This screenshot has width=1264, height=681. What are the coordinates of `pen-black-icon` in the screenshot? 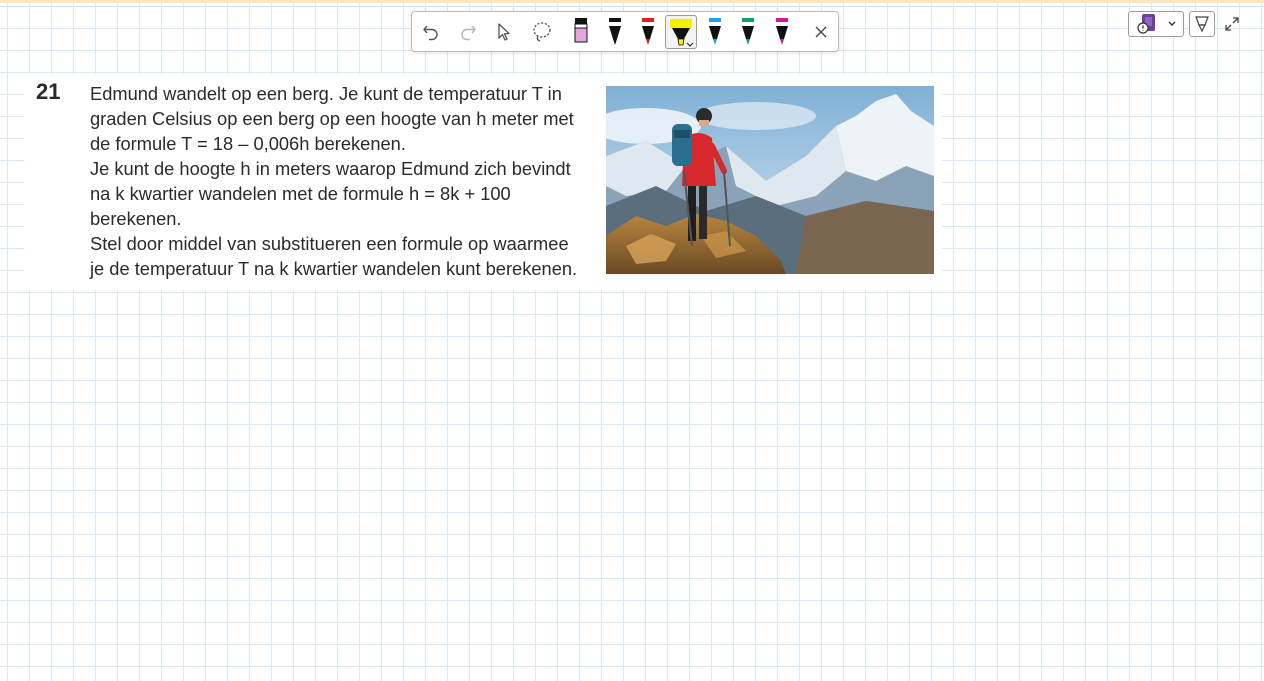 It's located at (615, 31).